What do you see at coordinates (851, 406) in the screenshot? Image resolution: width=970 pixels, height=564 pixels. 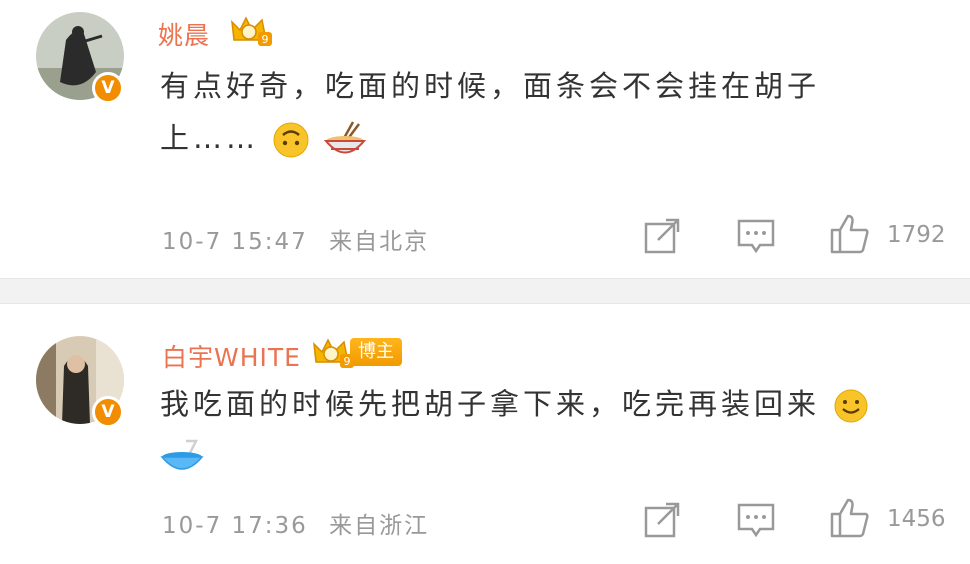 I see `smile-emoji` at bounding box center [851, 406].